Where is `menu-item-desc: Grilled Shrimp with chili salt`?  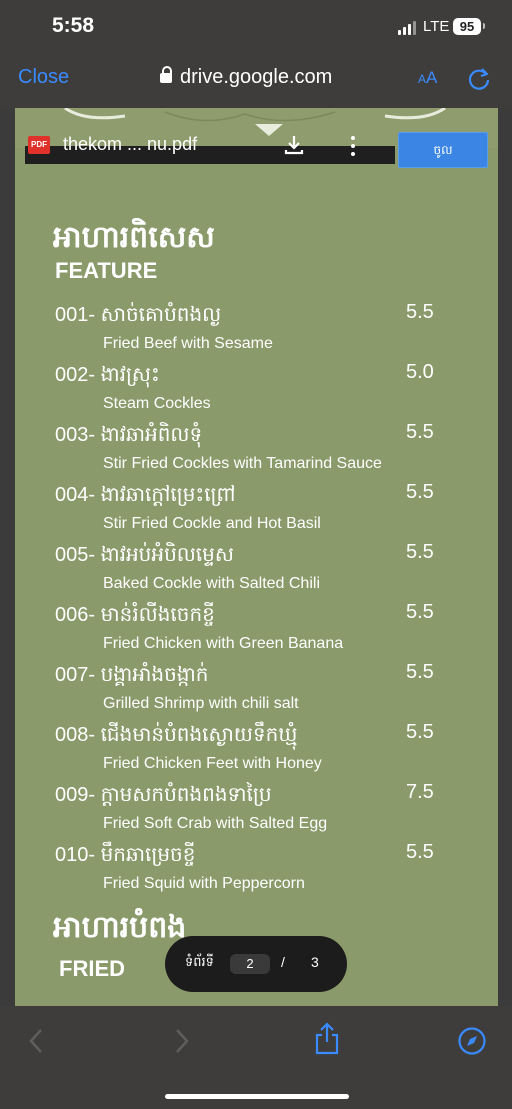
menu-item-desc: Grilled Shrimp with chili salt is located at coordinates (201, 703).